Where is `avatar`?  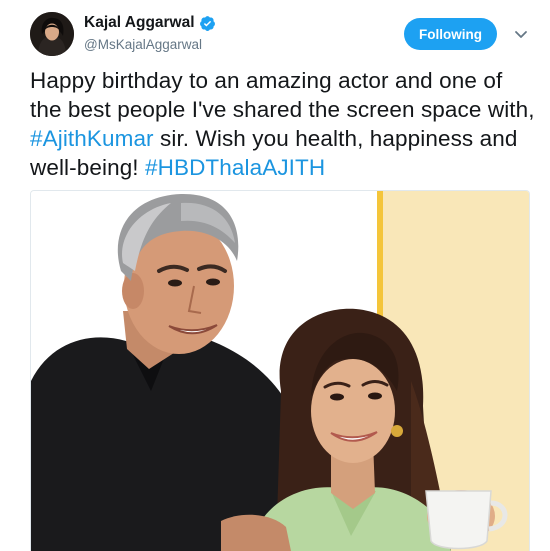 avatar is located at coordinates (52, 34).